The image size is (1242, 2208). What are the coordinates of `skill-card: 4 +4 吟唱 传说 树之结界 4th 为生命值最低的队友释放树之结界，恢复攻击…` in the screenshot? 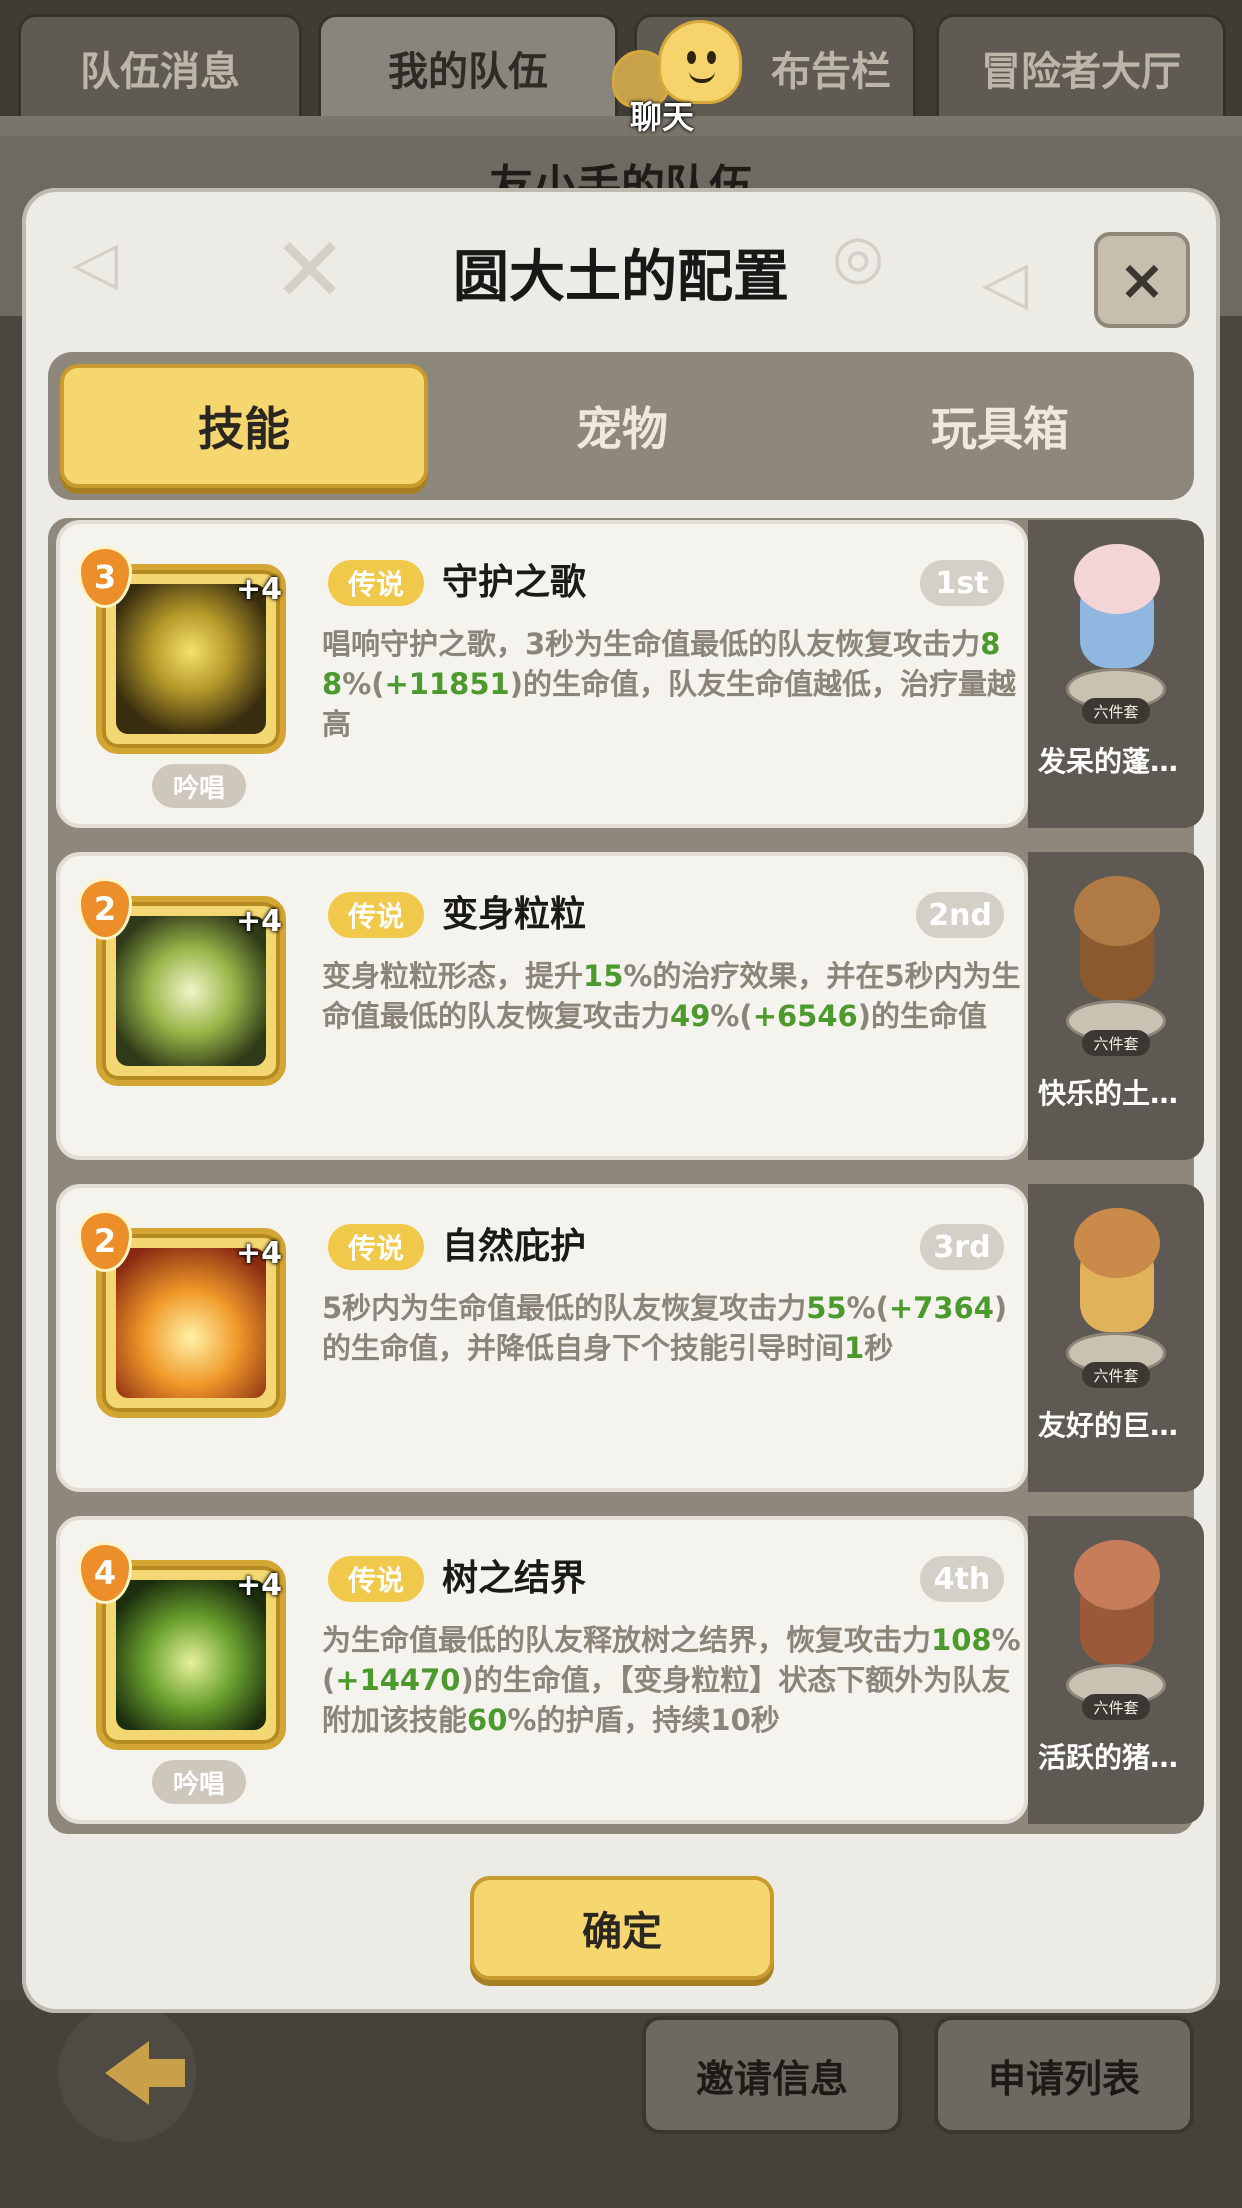 It's located at (542, 1670).